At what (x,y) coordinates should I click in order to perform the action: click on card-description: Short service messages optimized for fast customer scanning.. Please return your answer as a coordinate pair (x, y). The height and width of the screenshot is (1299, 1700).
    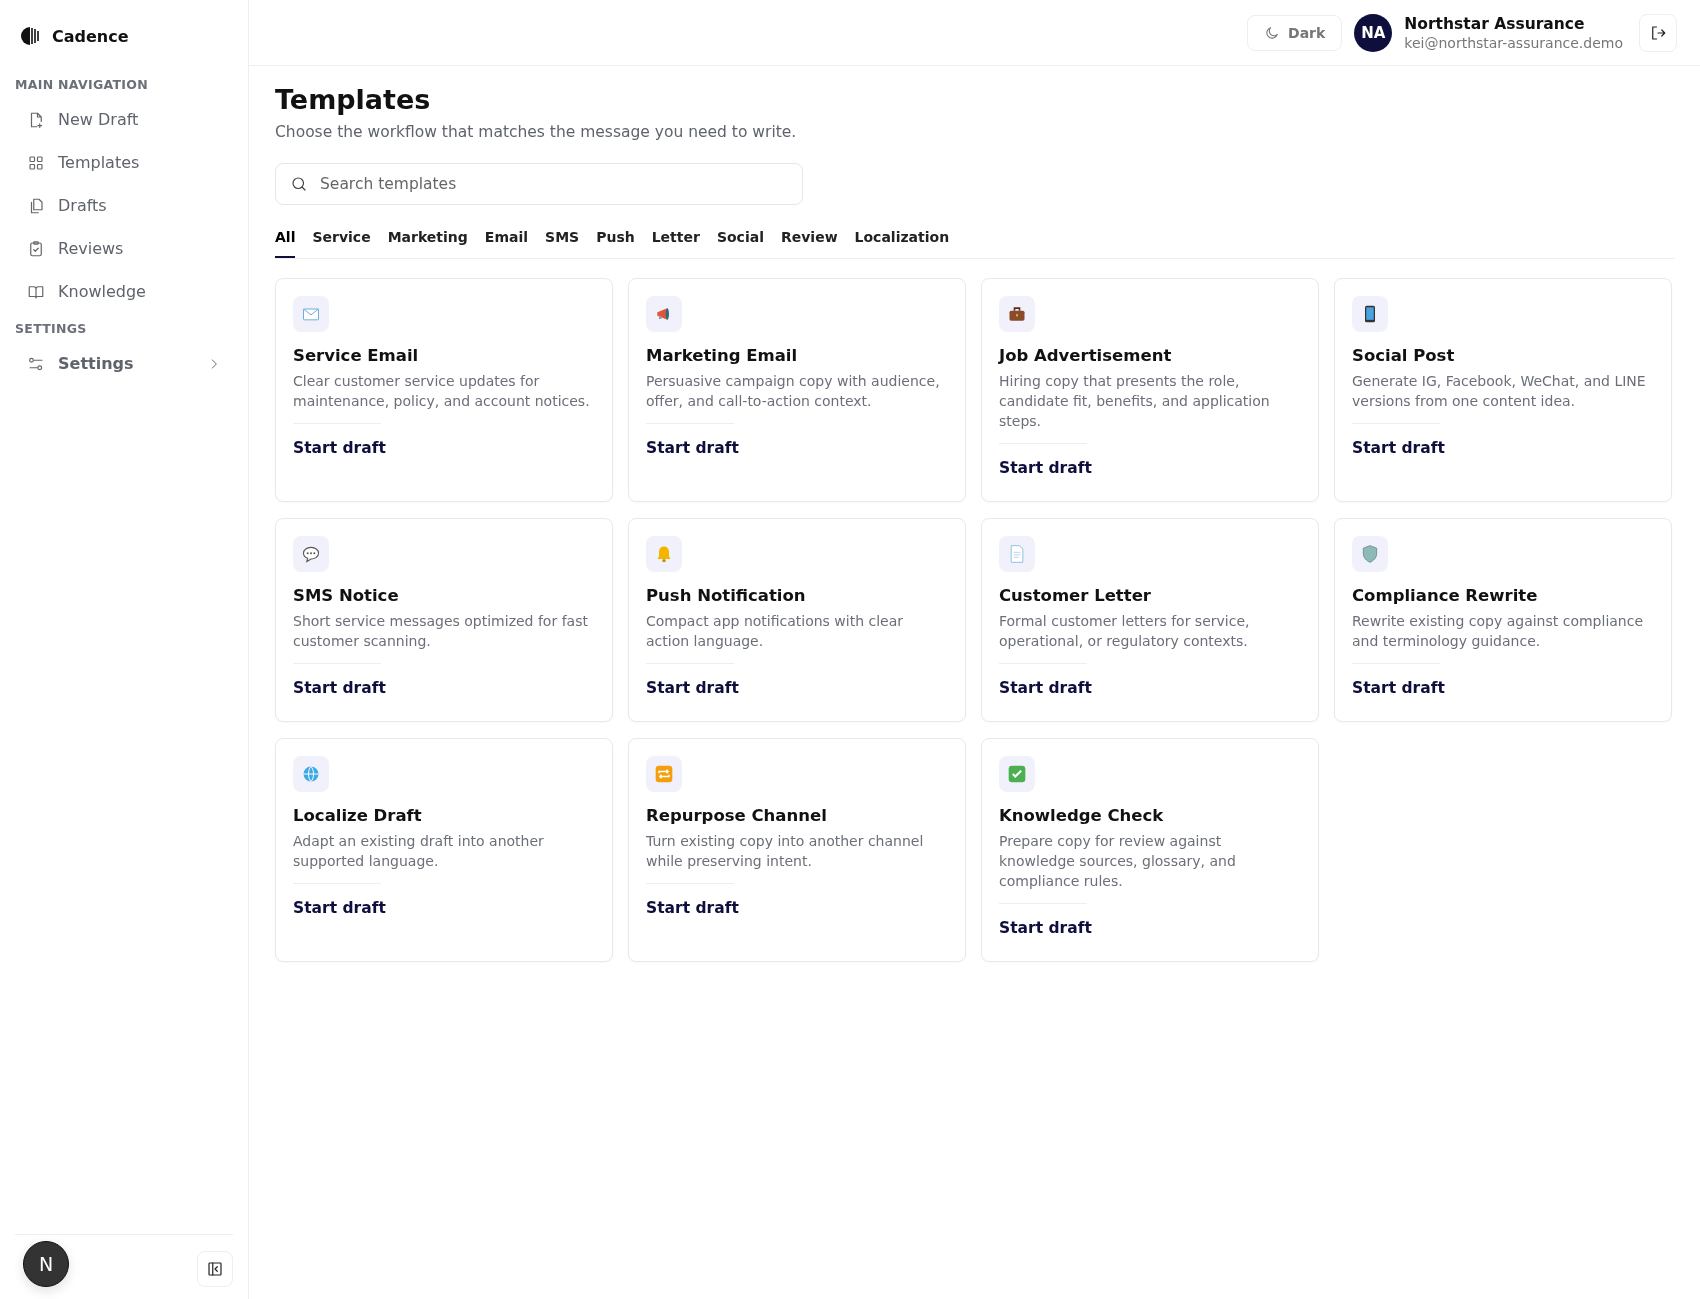
    Looking at the image, I should click on (441, 631).